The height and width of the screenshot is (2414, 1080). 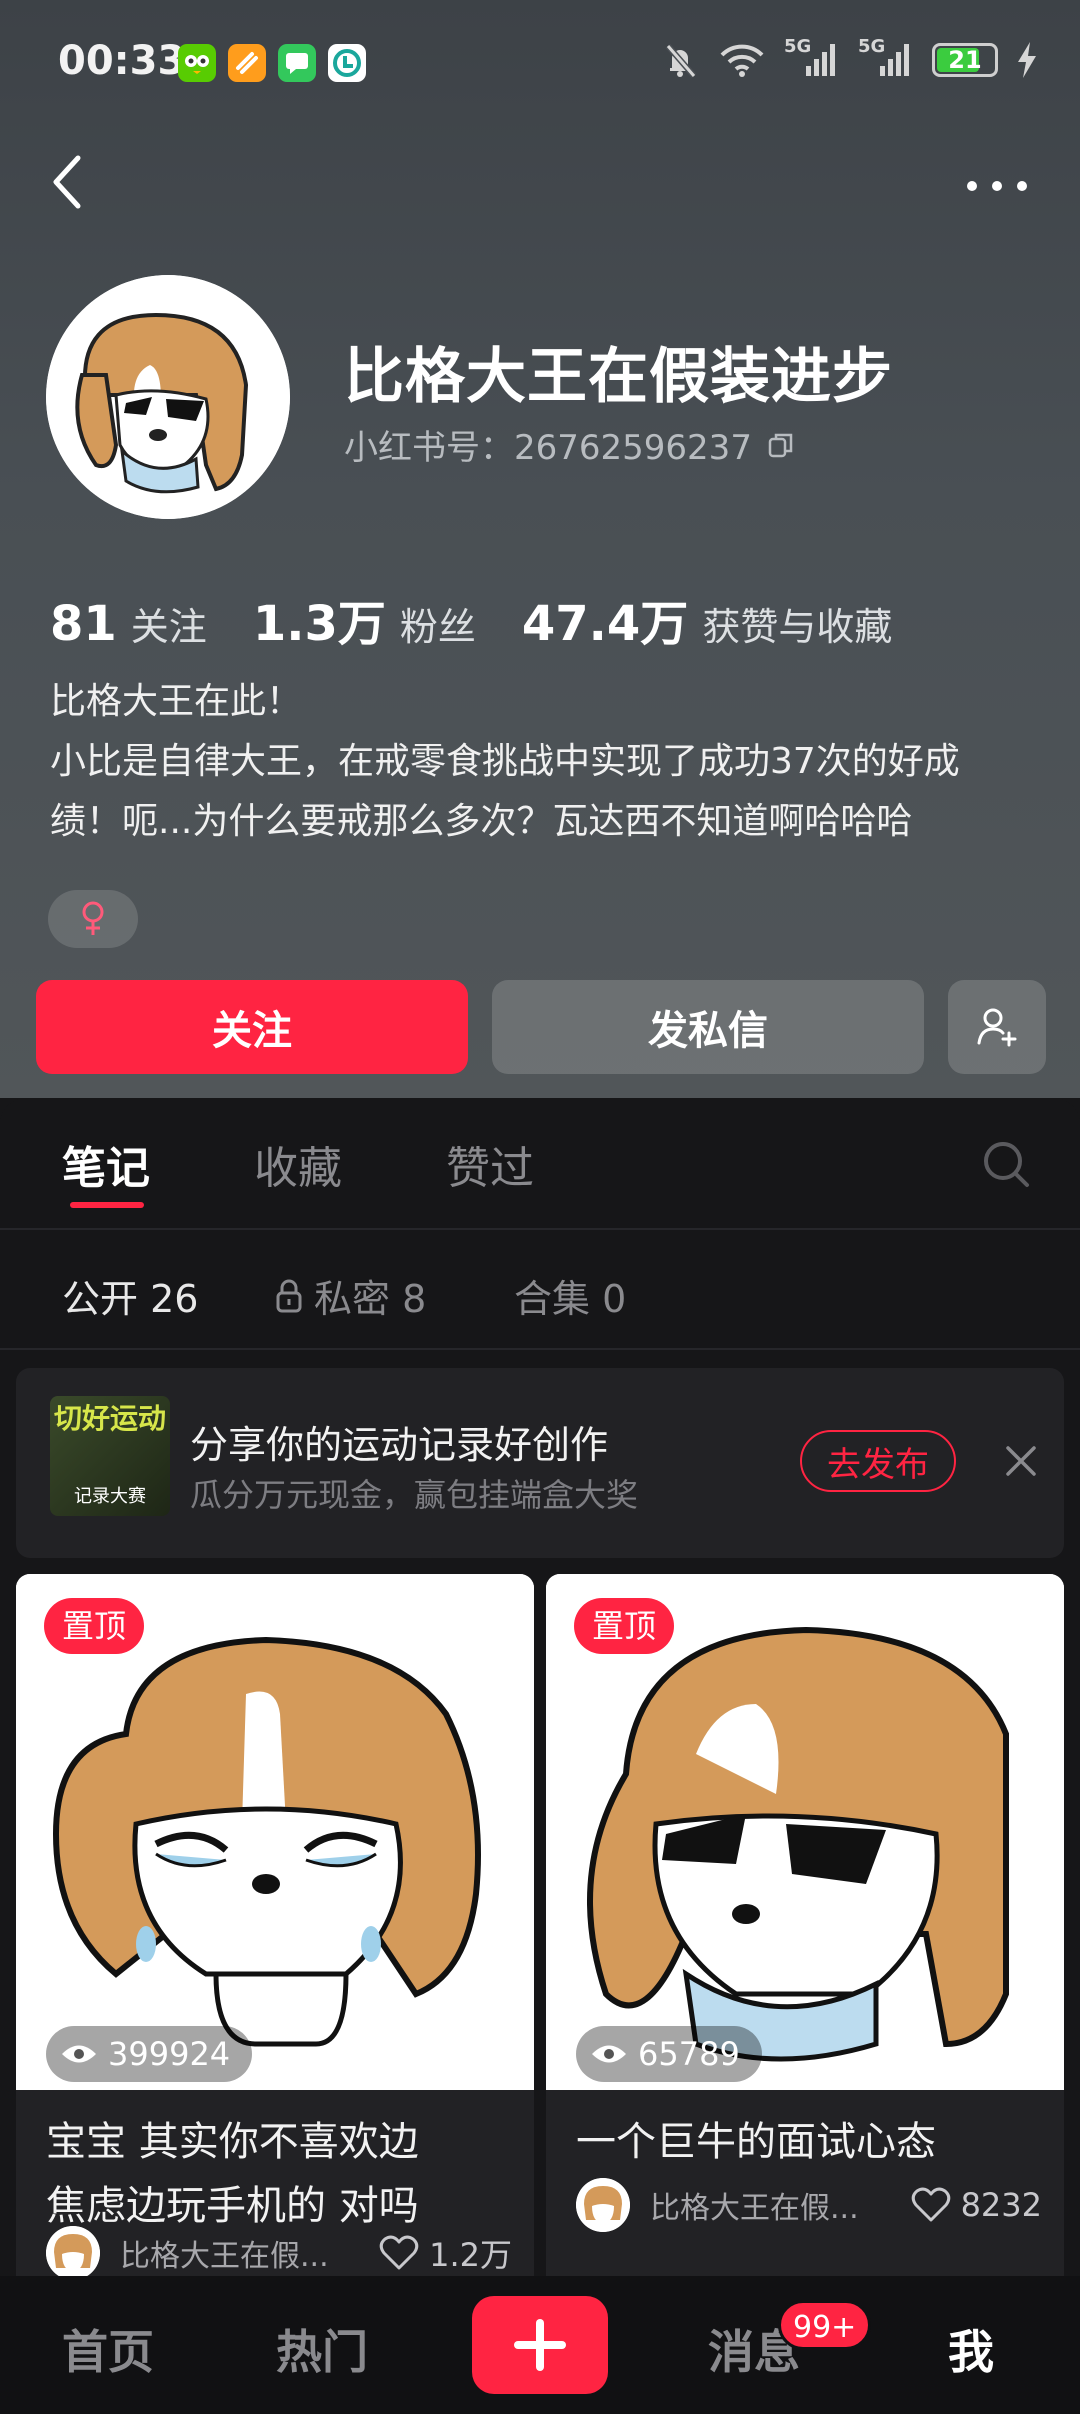 What do you see at coordinates (108, 2349) in the screenshot?
I see `nav-home: 首页` at bounding box center [108, 2349].